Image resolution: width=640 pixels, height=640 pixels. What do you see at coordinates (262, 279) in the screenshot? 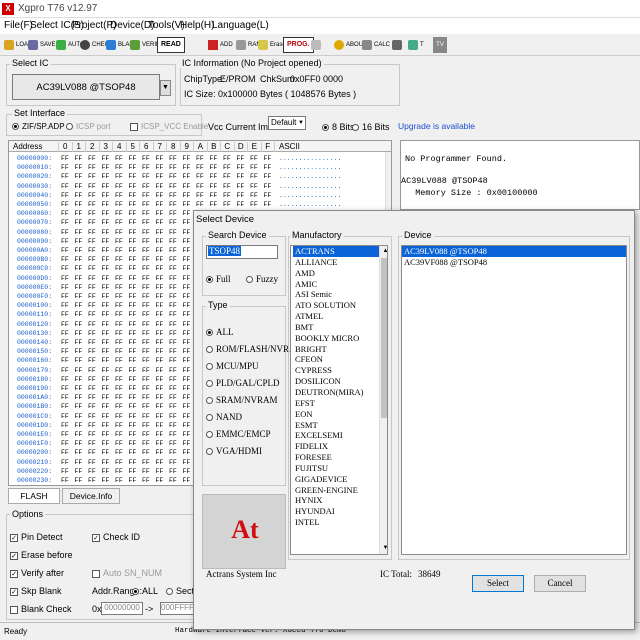
I see `fuzzy-radio: Fuzzy` at bounding box center [262, 279].